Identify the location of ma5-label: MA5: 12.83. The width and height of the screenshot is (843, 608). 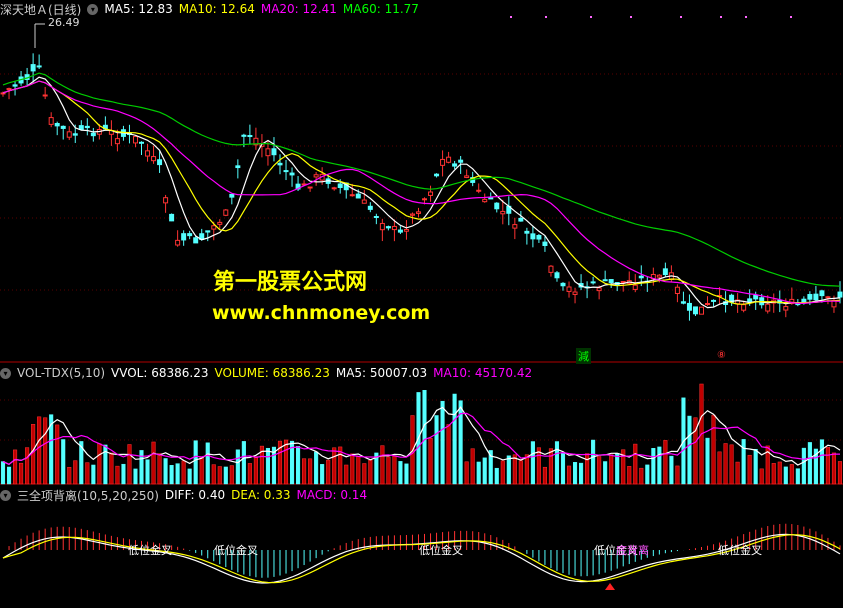
(138, 9).